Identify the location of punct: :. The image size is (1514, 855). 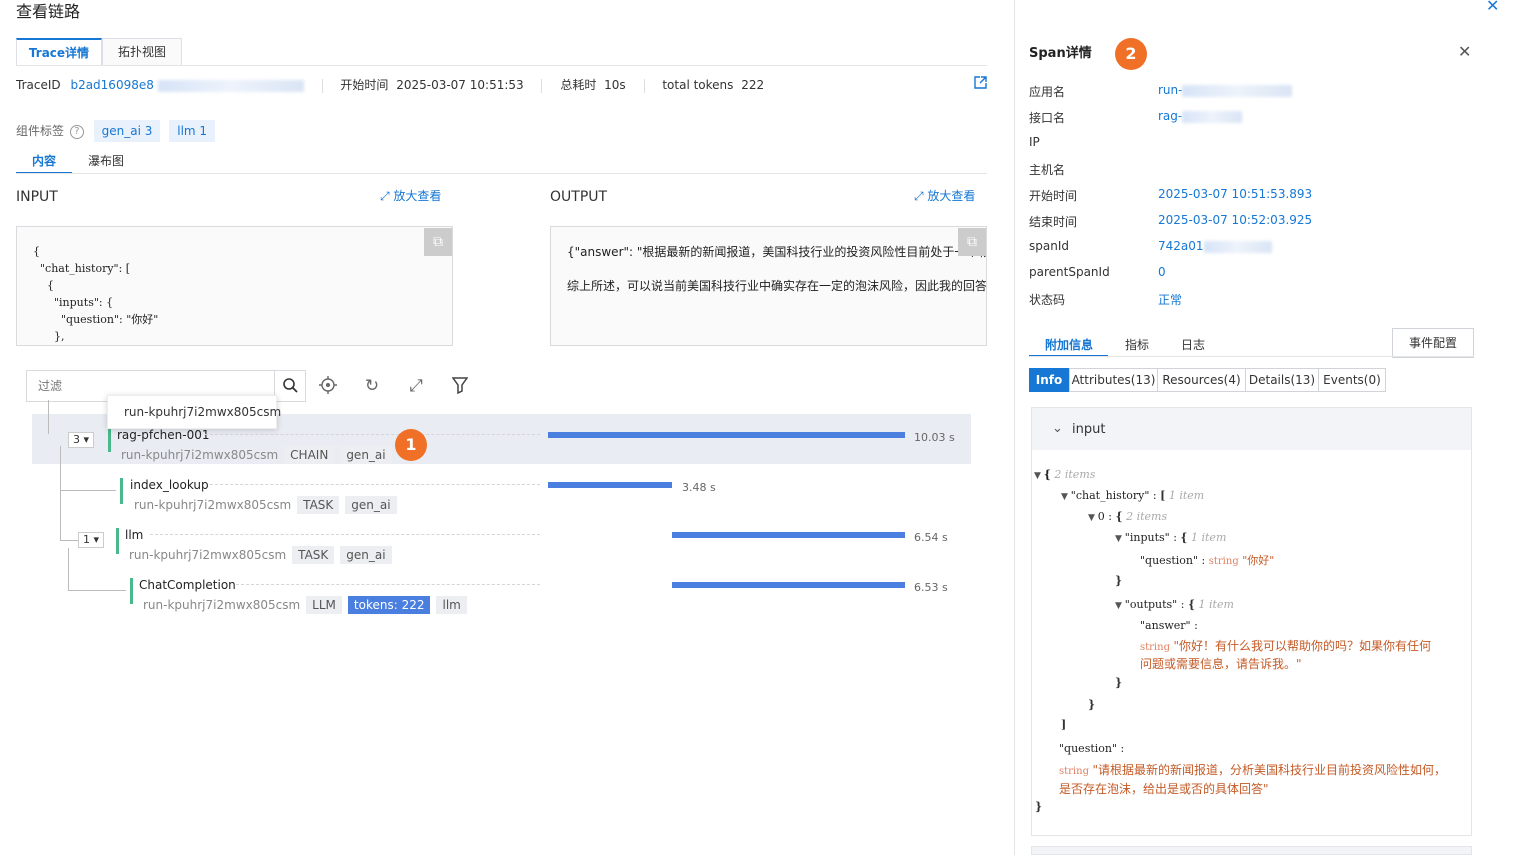
(1155, 495).